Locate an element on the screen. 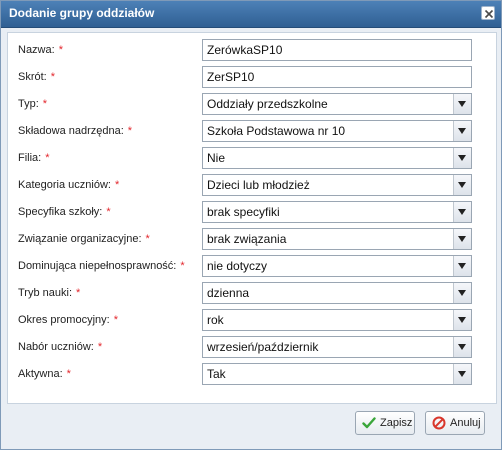  aktywna-select: Tak is located at coordinates (337, 374).